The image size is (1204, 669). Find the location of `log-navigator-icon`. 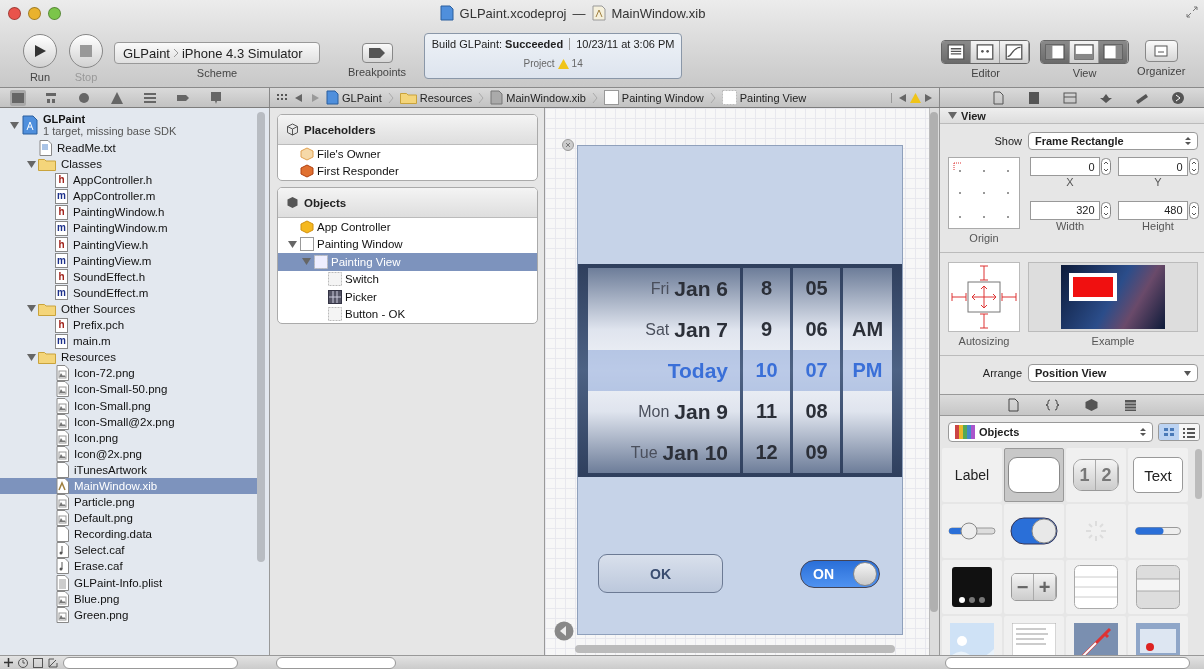

log-navigator-icon is located at coordinates (216, 97).